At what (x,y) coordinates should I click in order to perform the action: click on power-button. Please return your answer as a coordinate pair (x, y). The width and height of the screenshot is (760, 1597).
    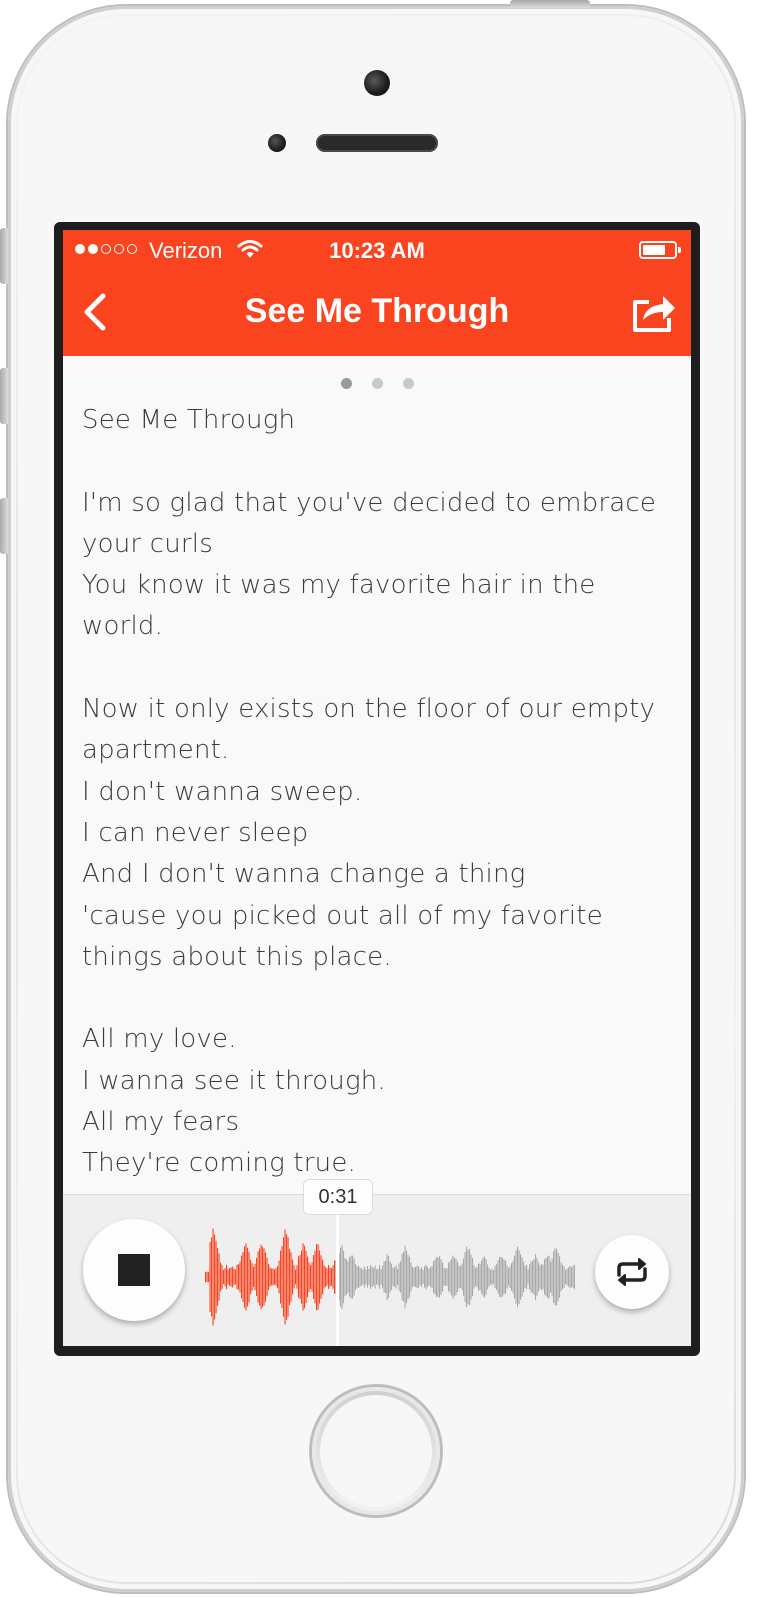
    Looking at the image, I should click on (550, 4).